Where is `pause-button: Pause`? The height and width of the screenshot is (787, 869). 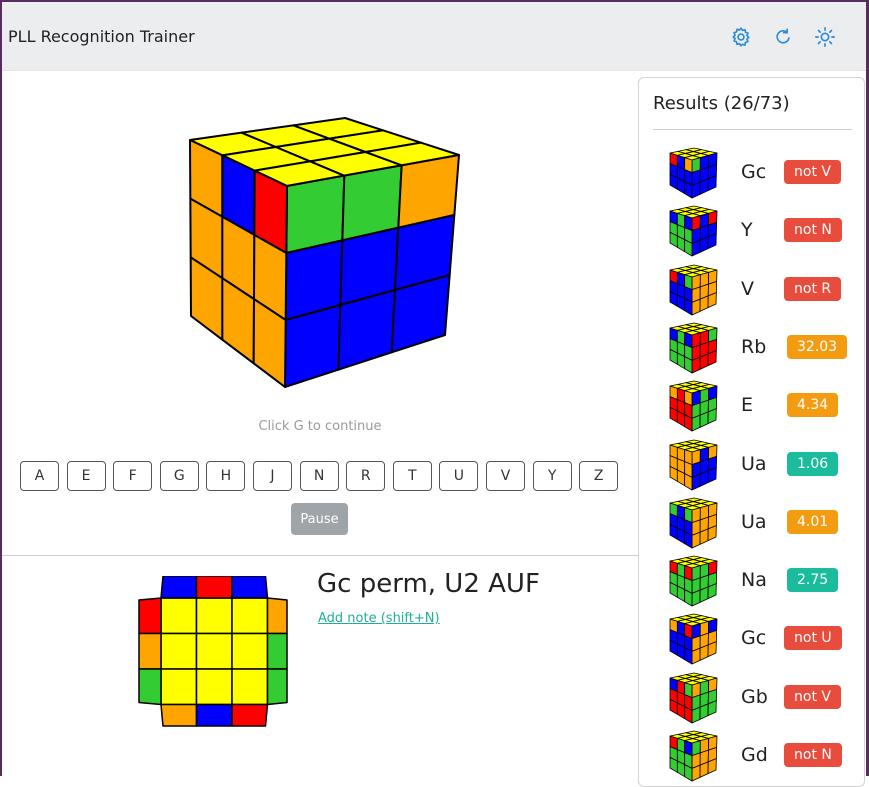 pause-button: Pause is located at coordinates (319, 519).